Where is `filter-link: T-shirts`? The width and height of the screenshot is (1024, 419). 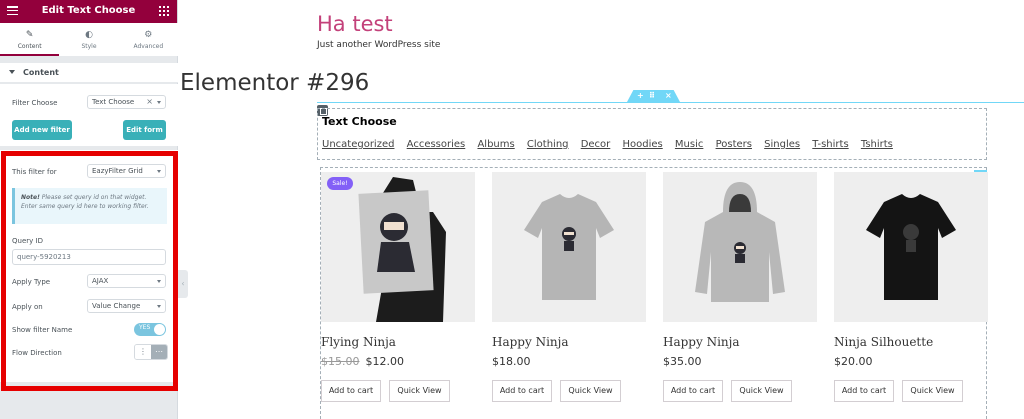 filter-link: T-shirts is located at coordinates (830, 144).